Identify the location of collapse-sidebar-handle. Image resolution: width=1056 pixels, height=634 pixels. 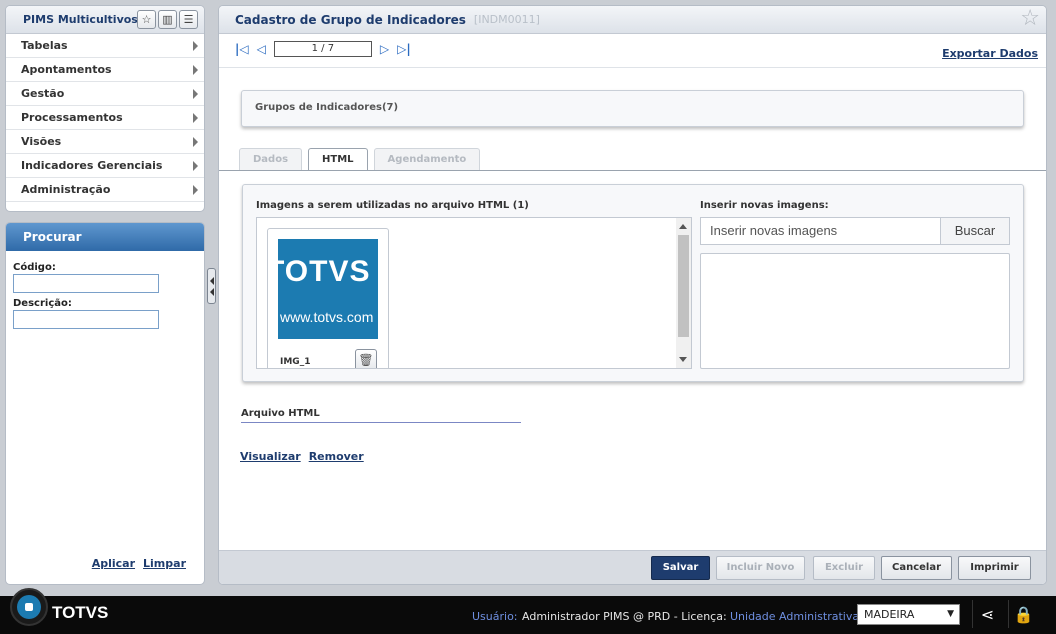
(211, 286).